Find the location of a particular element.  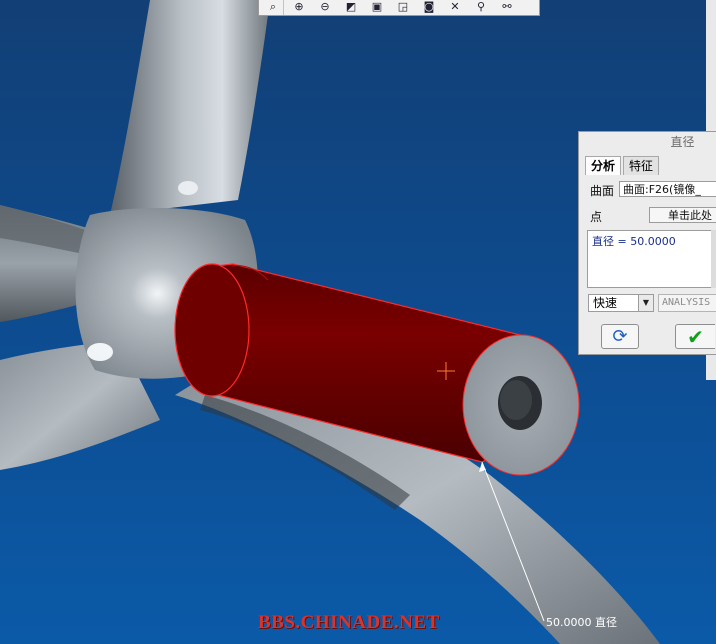

refresh-icon: ⟳ is located at coordinates (620, 336).